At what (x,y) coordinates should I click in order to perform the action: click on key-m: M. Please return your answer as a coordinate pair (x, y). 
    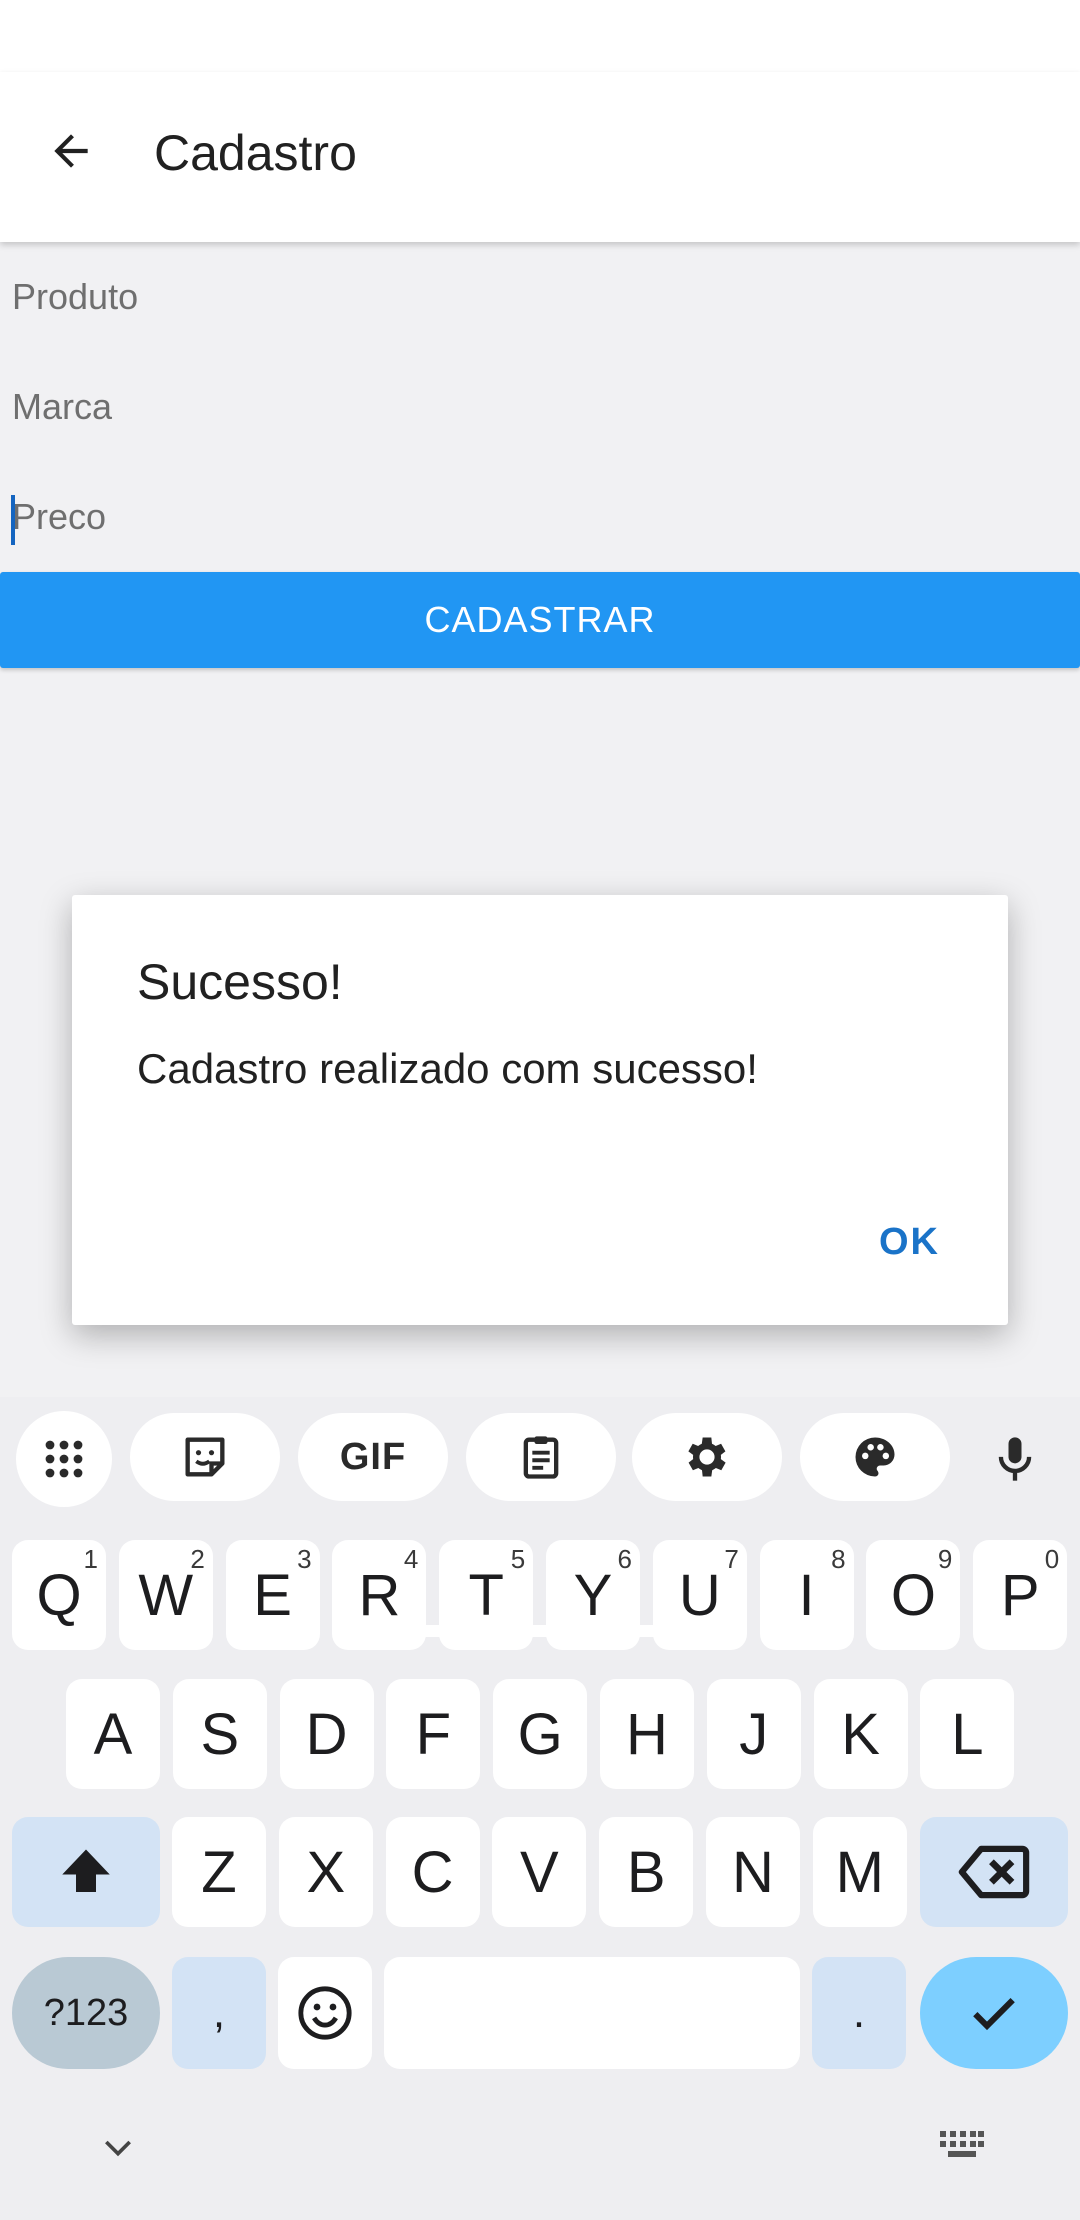
    Looking at the image, I should click on (859, 1872).